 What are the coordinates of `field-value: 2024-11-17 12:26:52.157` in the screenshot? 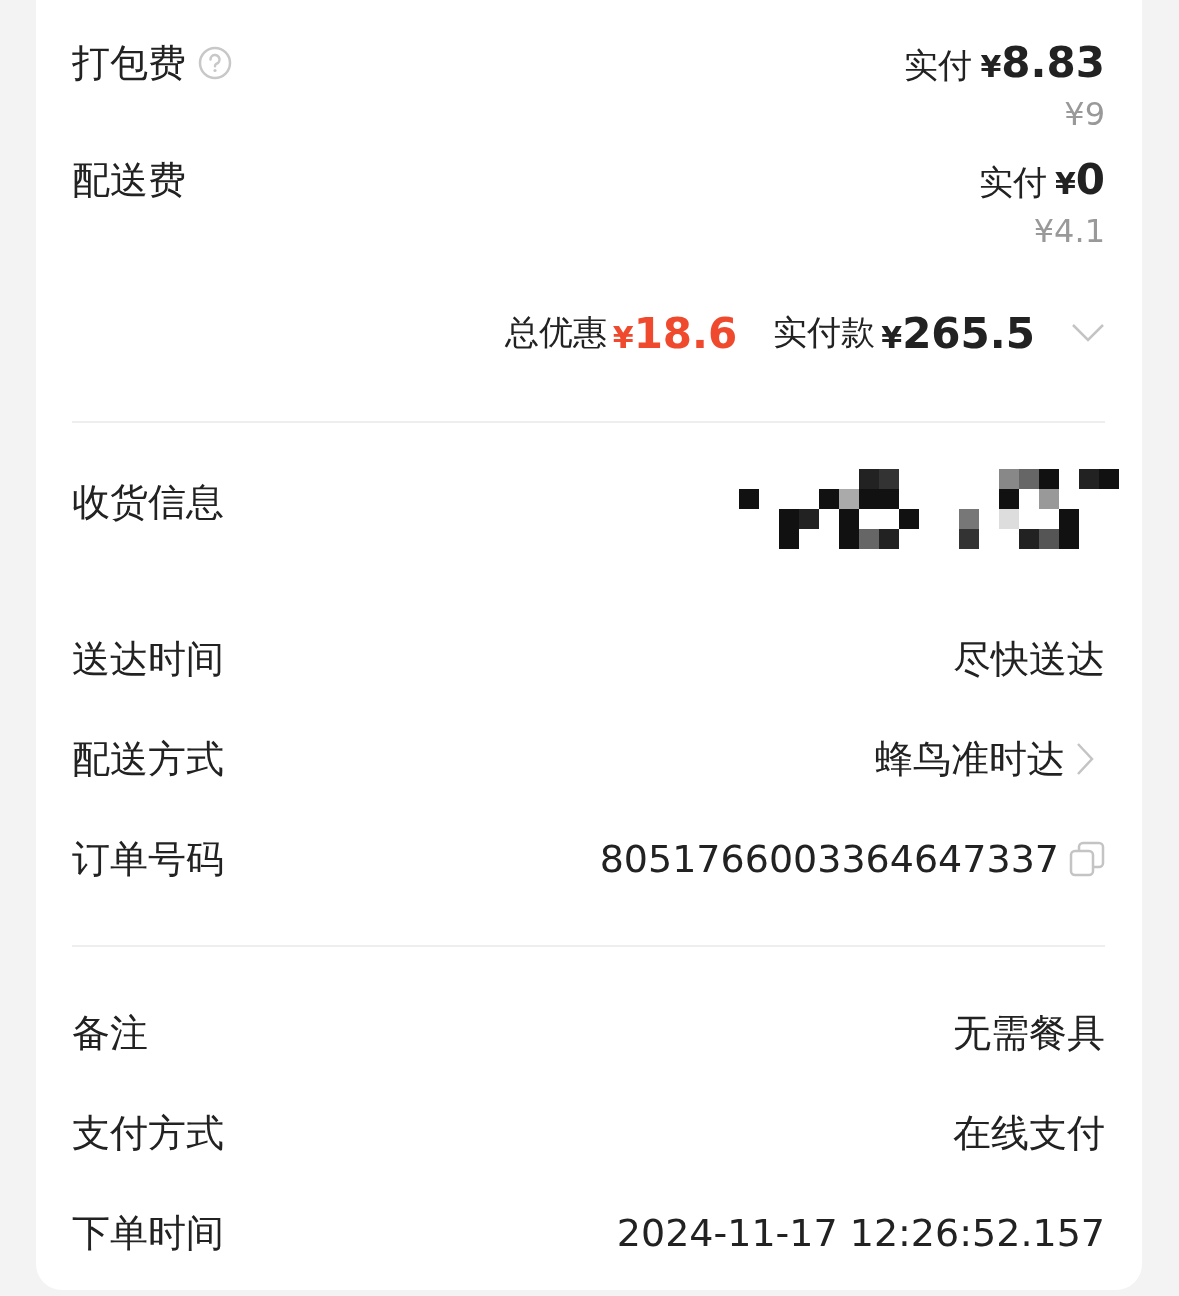 It's located at (860, 1233).